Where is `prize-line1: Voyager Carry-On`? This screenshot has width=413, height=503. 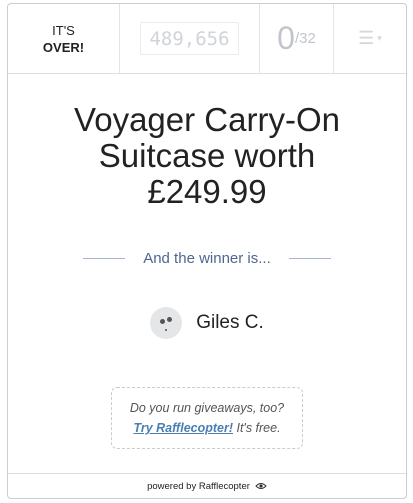 prize-line1: Voyager Carry-On is located at coordinates (207, 119).